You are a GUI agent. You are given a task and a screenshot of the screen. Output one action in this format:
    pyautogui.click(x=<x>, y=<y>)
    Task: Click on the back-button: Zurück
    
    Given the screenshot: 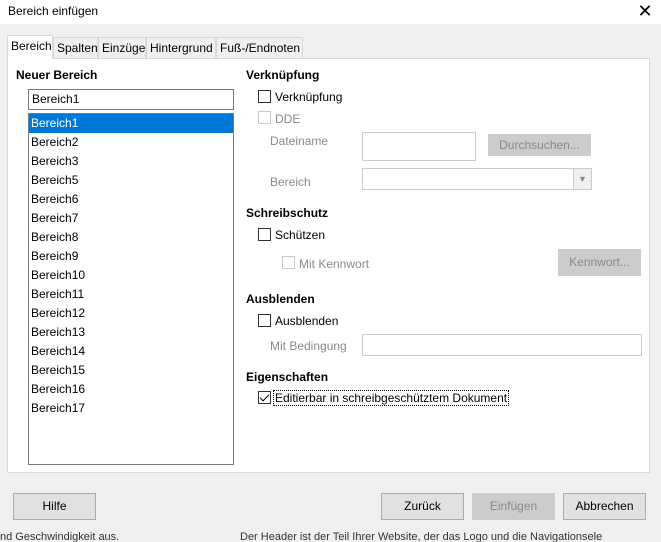 What is the action you would take?
    pyautogui.click(x=422, y=506)
    